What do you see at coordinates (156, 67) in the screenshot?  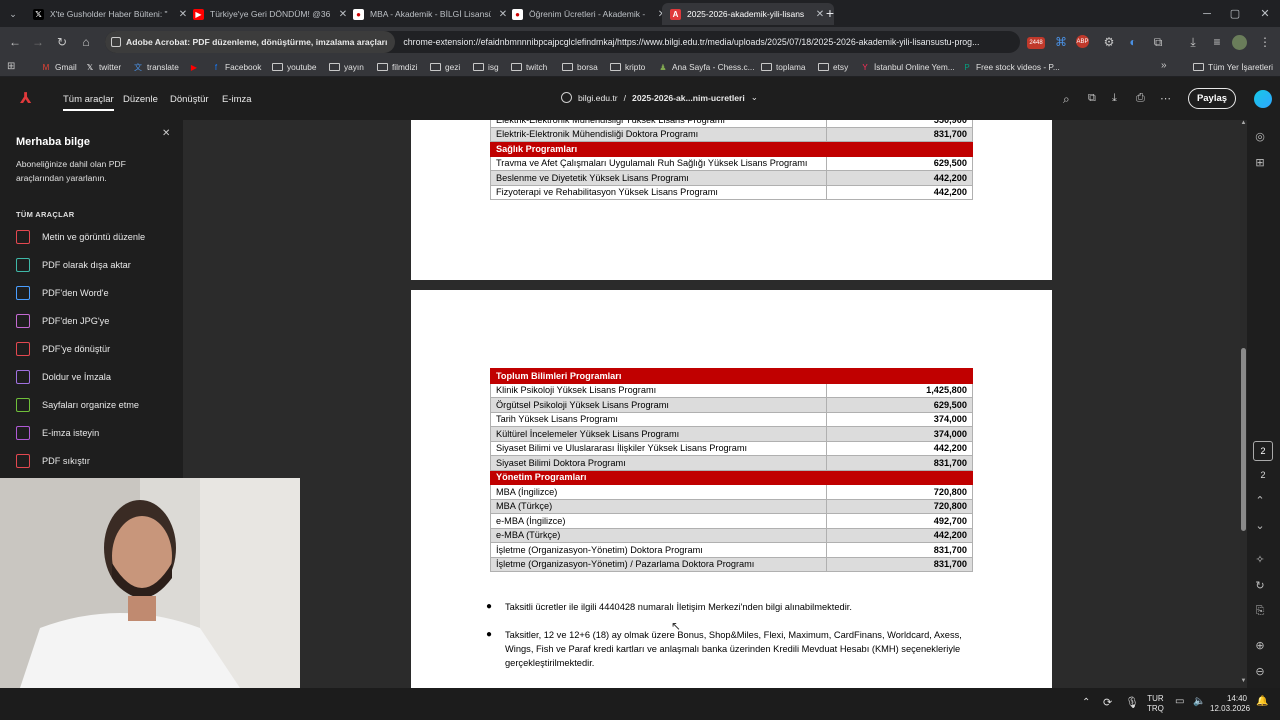 I see `bookmark-3: 文 translate` at bounding box center [156, 67].